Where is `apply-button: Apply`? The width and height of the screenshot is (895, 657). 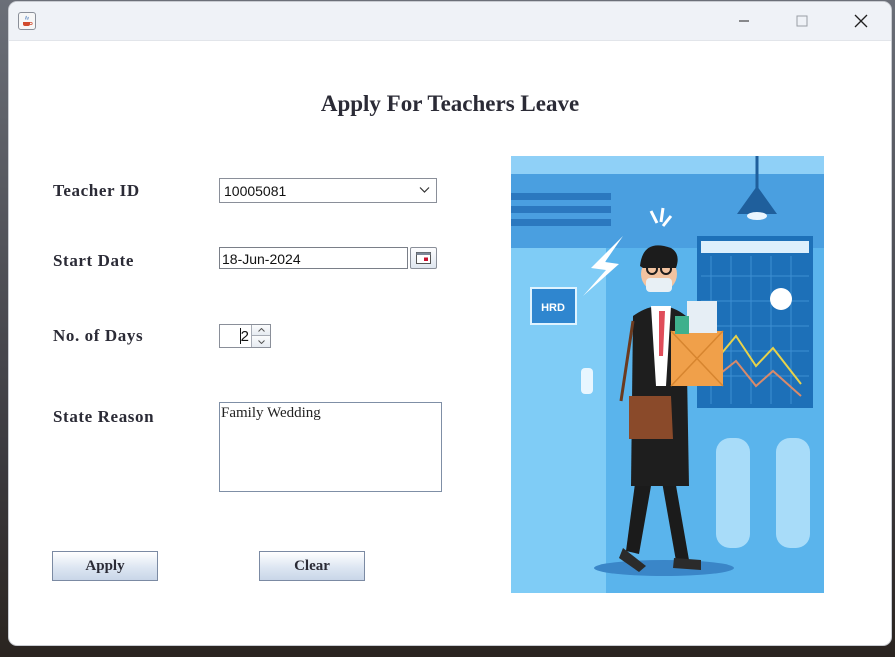
apply-button: Apply is located at coordinates (105, 566).